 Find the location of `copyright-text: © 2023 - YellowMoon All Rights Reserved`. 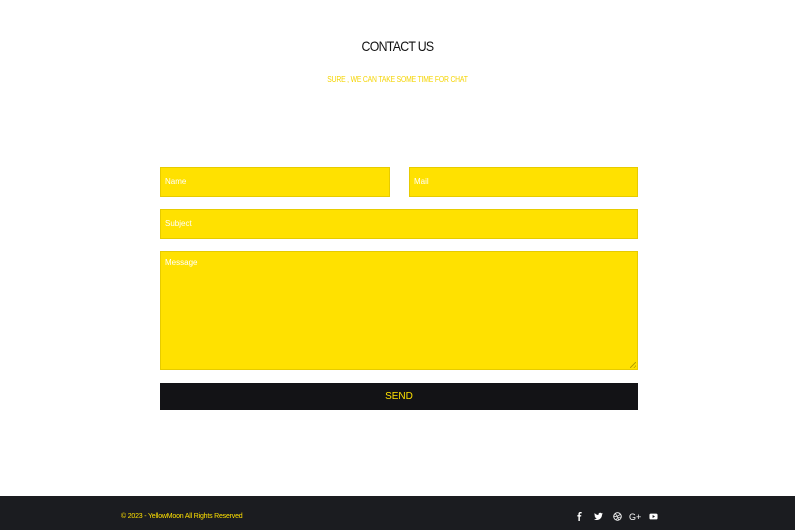

copyright-text: © 2023 - YellowMoon All Rights Reserved is located at coordinates (182, 516).